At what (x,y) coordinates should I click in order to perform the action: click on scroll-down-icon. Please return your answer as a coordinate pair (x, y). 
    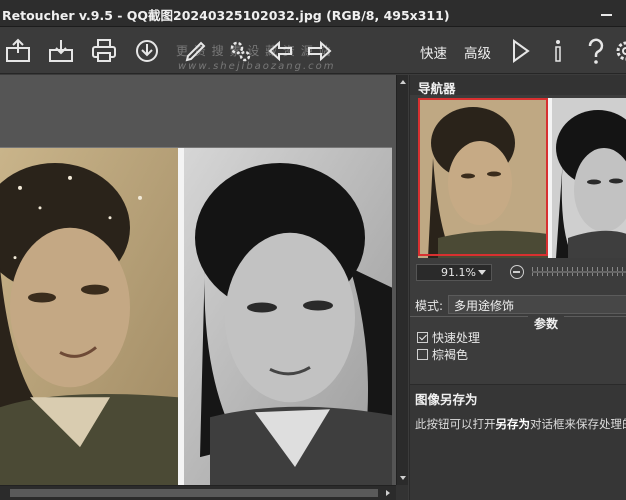
    Looking at the image, I should click on (403, 478).